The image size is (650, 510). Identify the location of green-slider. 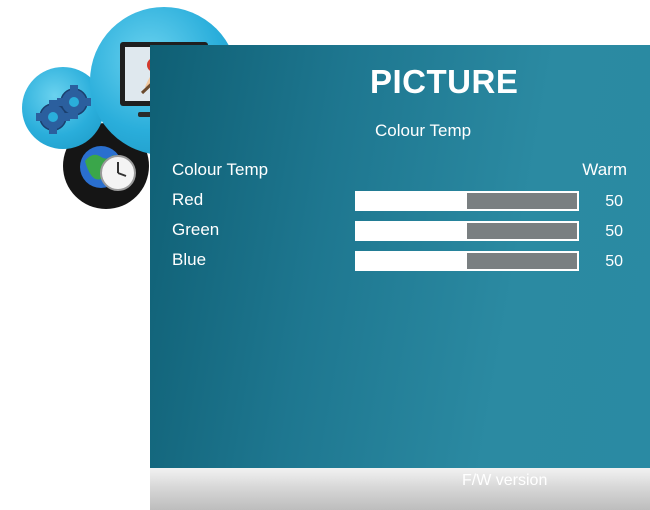
(467, 231).